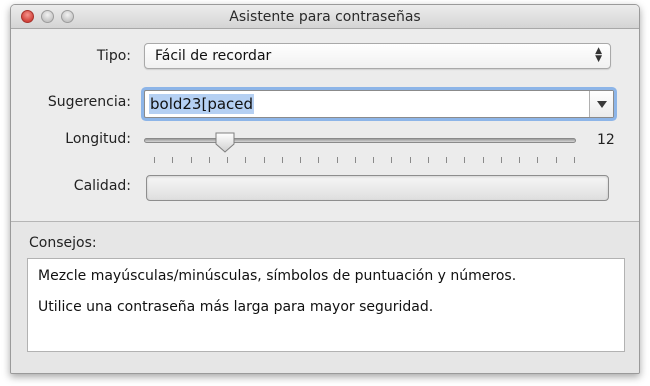  What do you see at coordinates (377, 56) in the screenshot?
I see `tipo-popup-button: Fácil de recordar ▲ ▼` at bounding box center [377, 56].